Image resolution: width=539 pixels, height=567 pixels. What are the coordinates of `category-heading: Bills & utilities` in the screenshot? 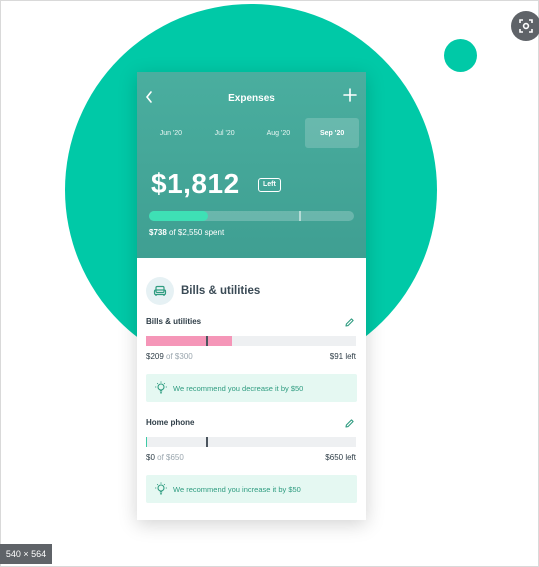 It's located at (203, 291).